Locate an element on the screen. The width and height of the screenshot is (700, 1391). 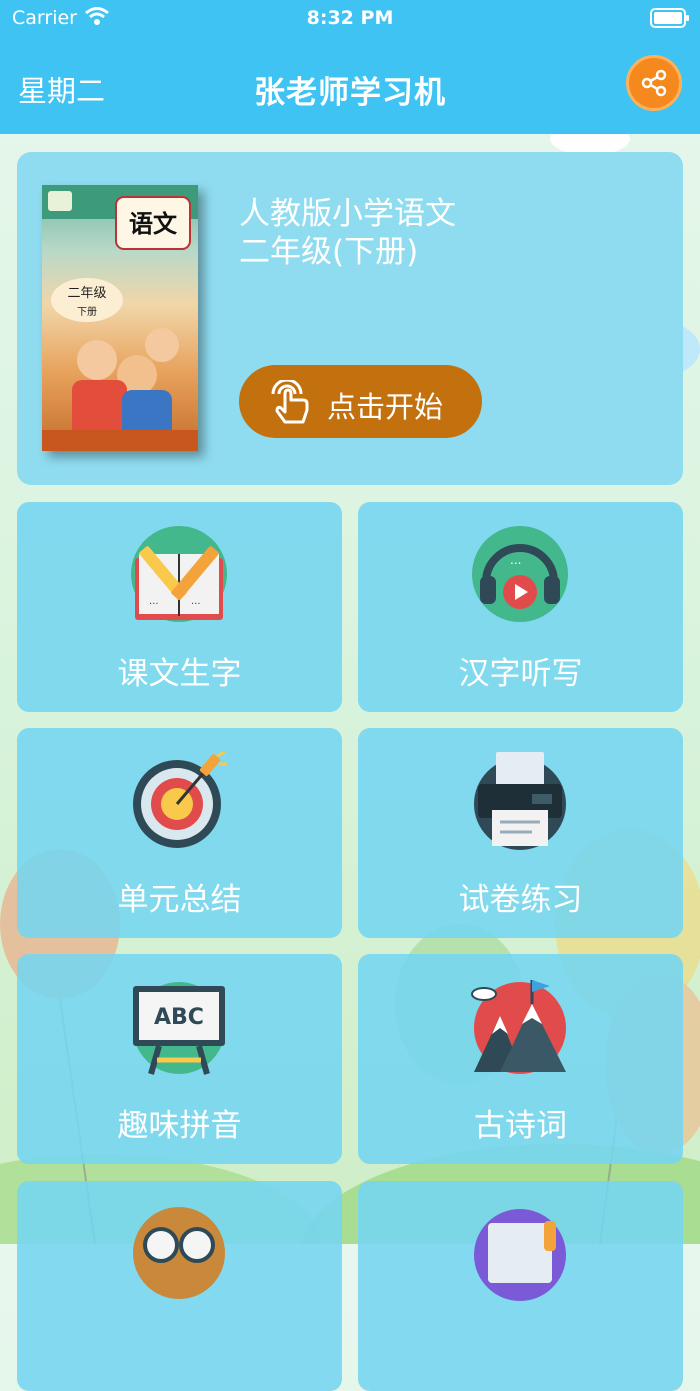
nav-bar: 星期二 张老师学习机 is located at coordinates (350, 85).